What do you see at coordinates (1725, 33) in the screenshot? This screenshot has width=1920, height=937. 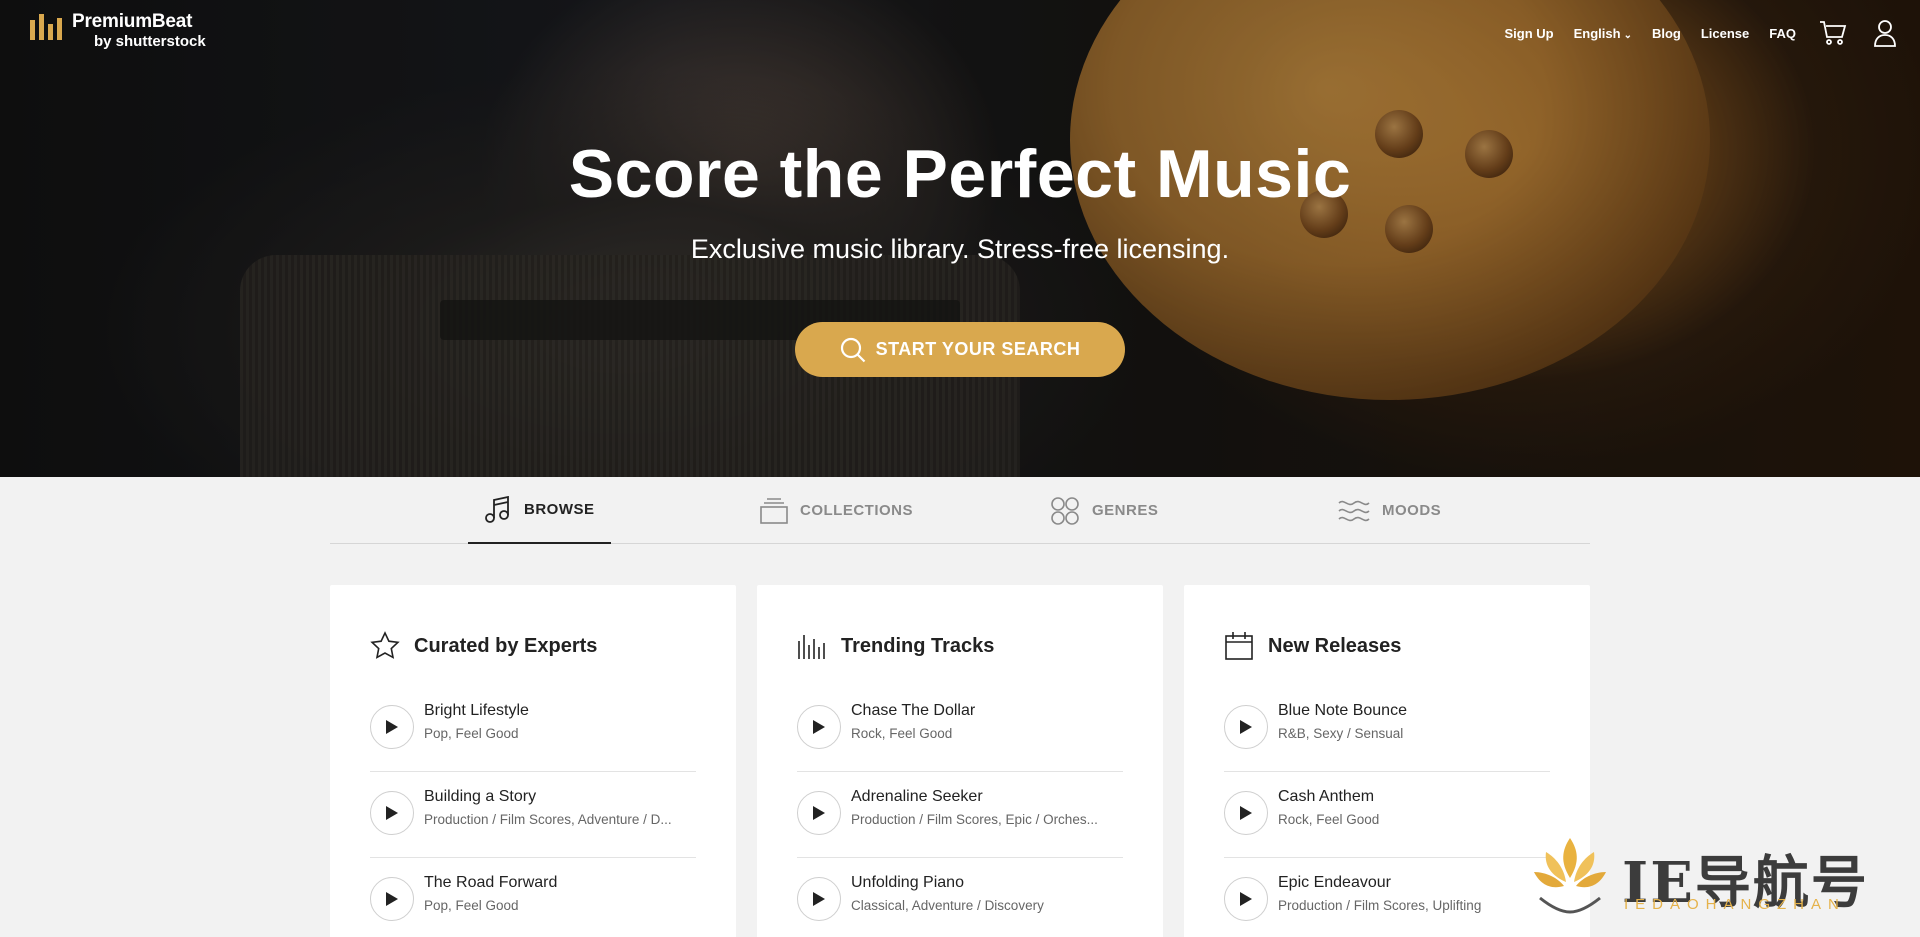 I see `license-link: License` at bounding box center [1725, 33].